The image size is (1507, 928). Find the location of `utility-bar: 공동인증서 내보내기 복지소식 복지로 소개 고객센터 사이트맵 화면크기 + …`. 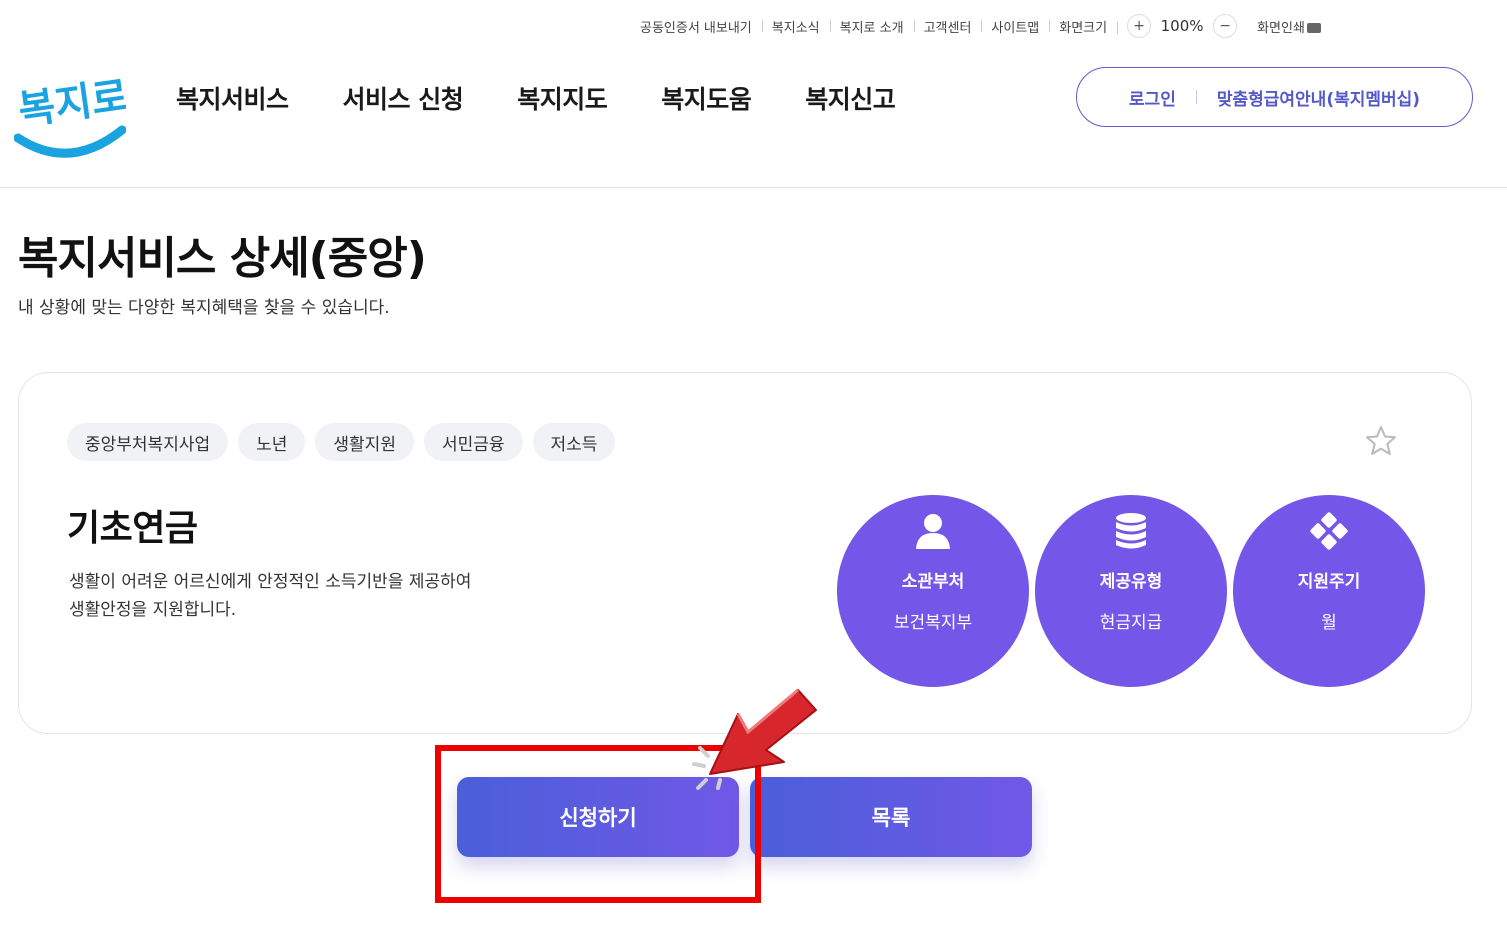

utility-bar: 공동인증서 내보내기 복지소식 복지로 소개 고객센터 사이트맵 화면크기 + … is located at coordinates (1048, 26).